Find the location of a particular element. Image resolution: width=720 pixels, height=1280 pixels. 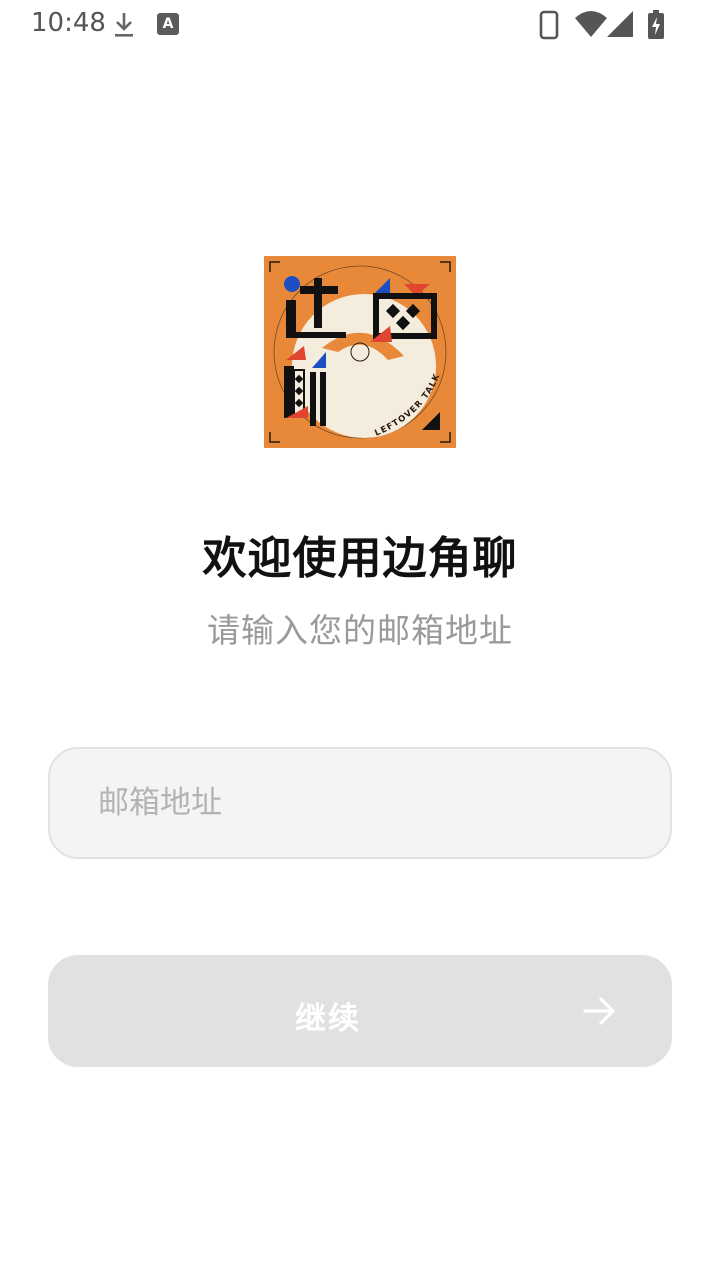

a-badge-icon: A is located at coordinates (168, 24).